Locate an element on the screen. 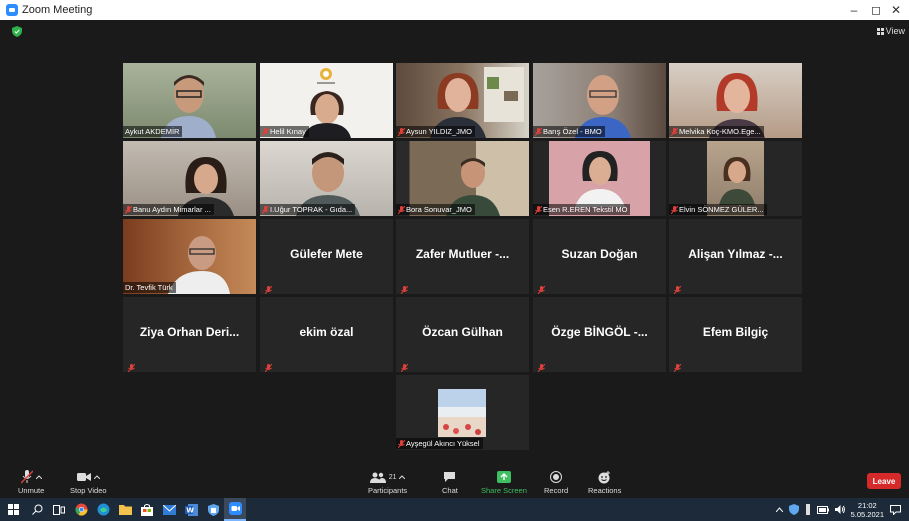  participant-name-label: Bora Sonuvar_JMO is located at coordinates (435, 209).